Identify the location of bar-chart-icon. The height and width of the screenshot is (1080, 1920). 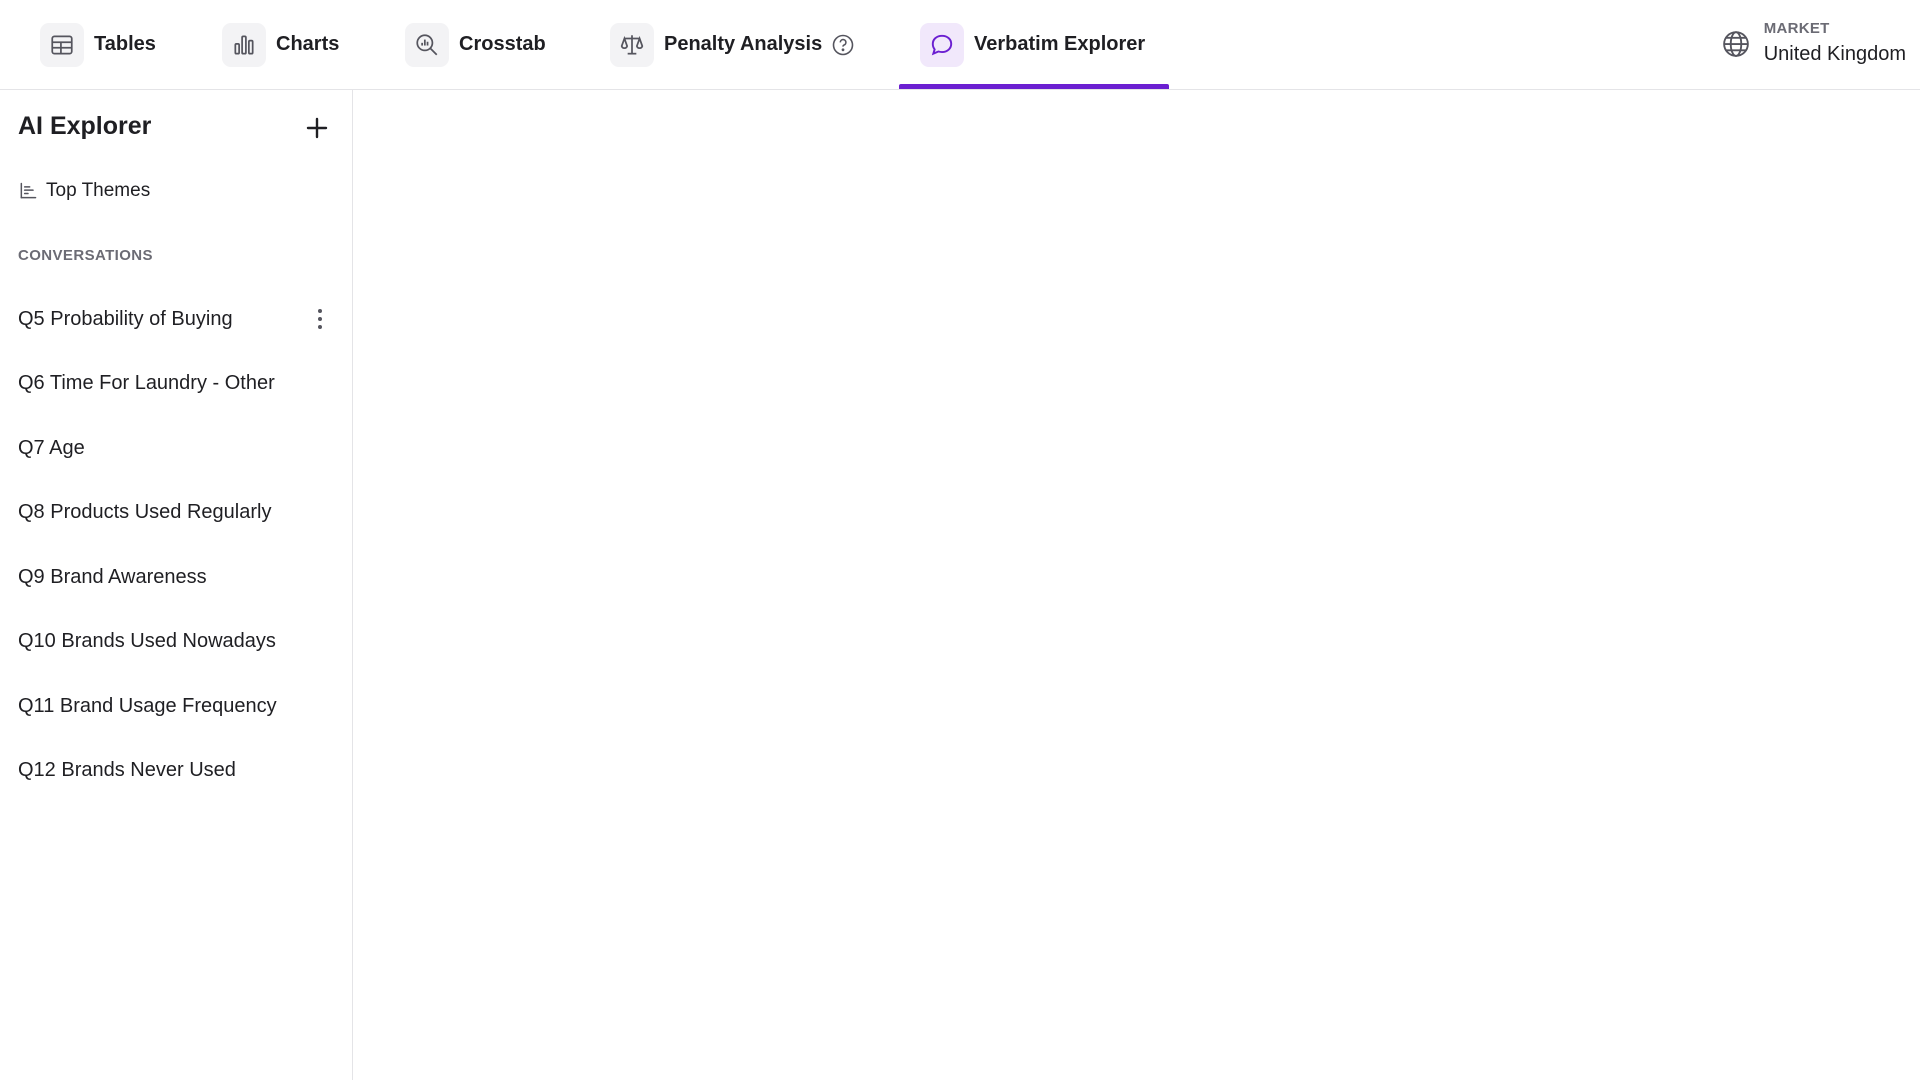
(244, 44).